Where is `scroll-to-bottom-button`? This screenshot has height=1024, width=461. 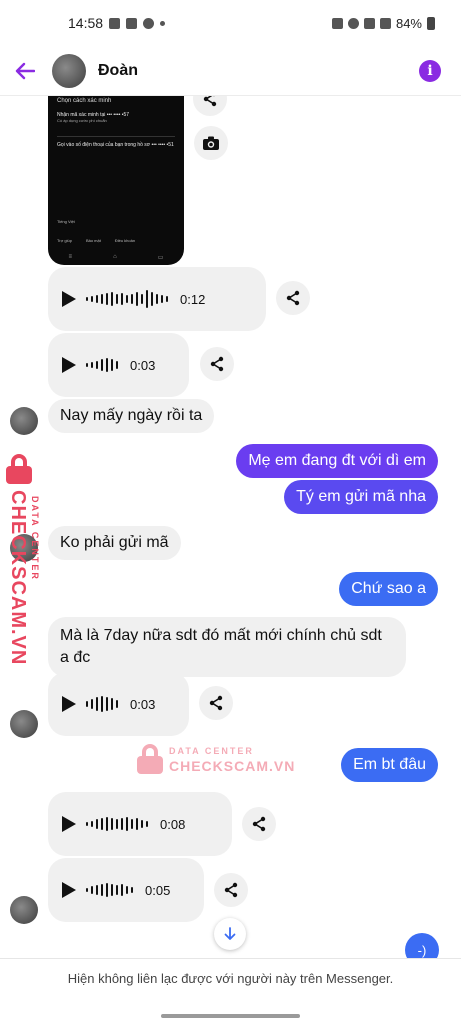
scroll-to-bottom-button is located at coordinates (230, 934).